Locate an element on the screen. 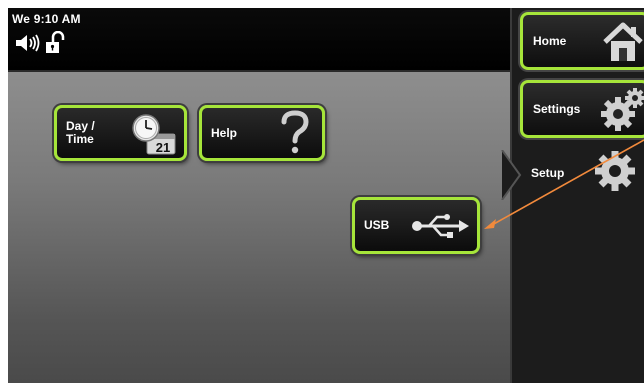  help-label: Help is located at coordinates (224, 133).